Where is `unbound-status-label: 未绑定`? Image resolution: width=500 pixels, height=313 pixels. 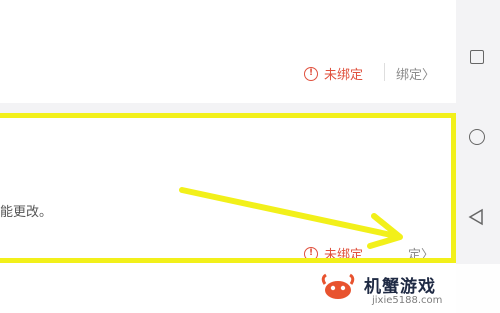
unbound-status-label: 未绑定 is located at coordinates (344, 75).